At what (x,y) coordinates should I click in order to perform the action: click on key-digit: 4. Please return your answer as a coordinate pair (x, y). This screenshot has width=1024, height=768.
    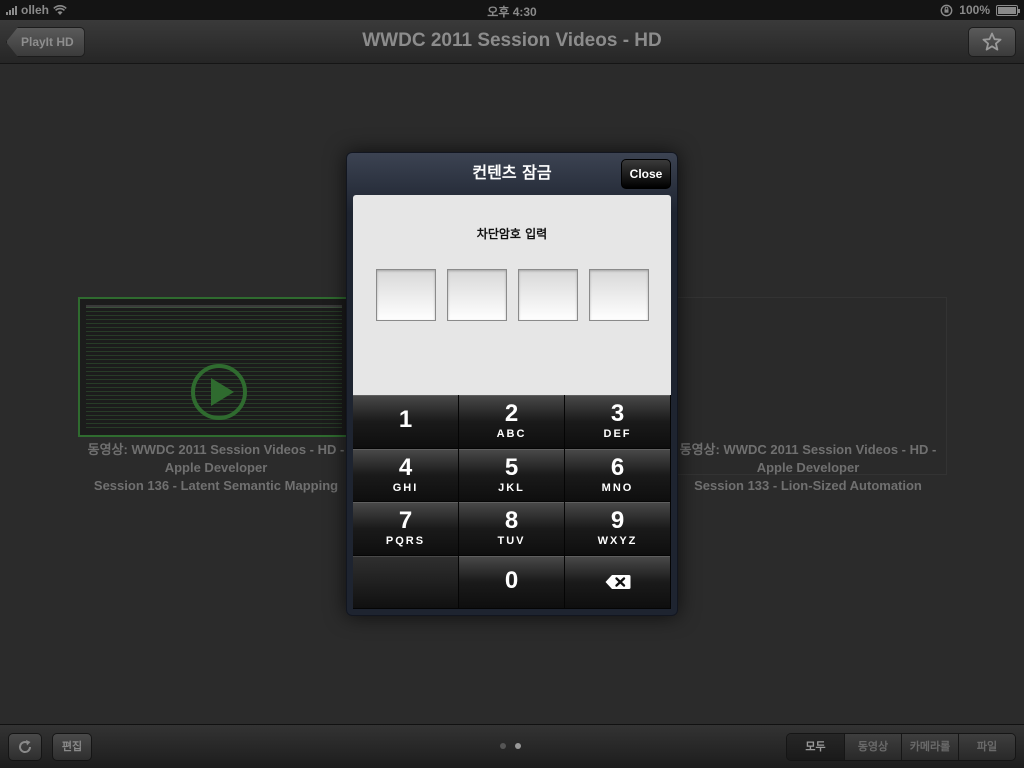
    Looking at the image, I should click on (405, 467).